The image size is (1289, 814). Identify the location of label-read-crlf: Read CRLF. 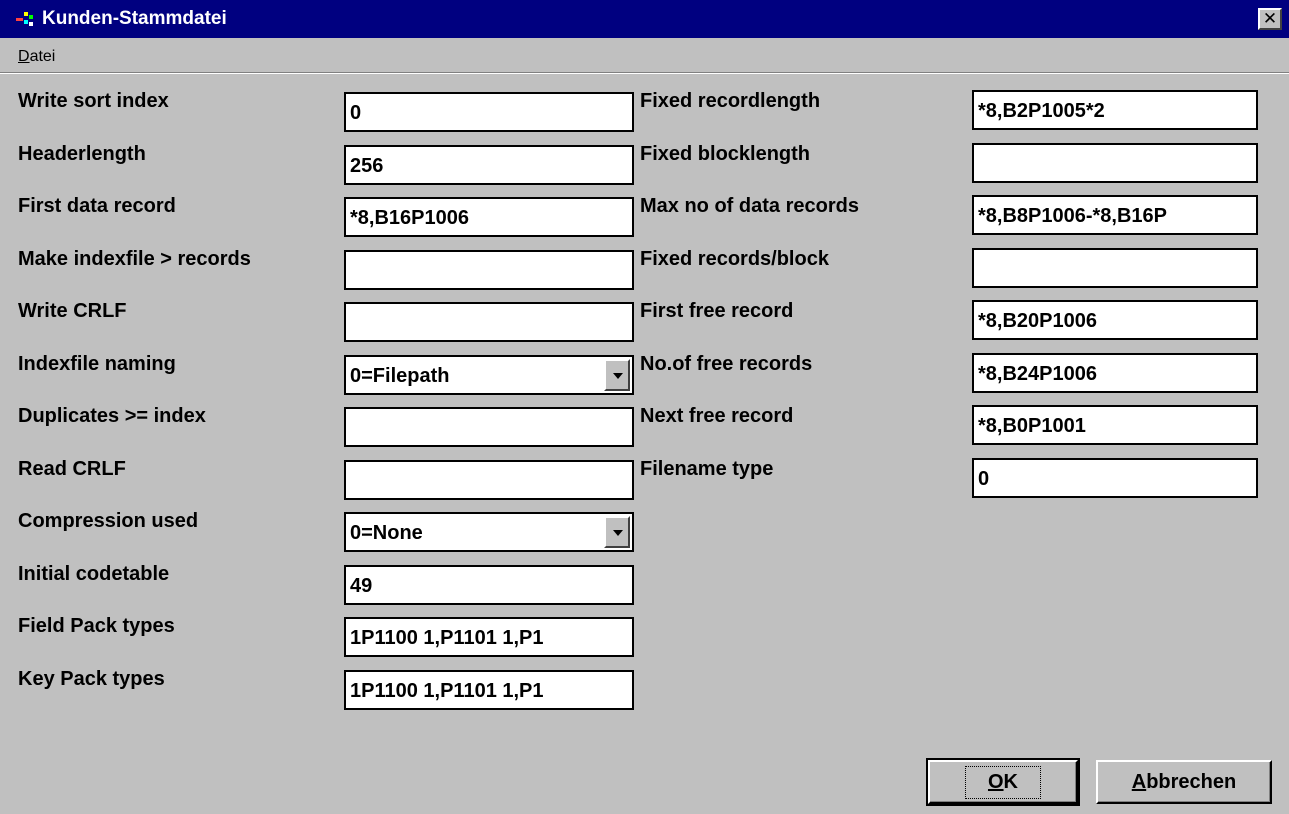
(72, 468).